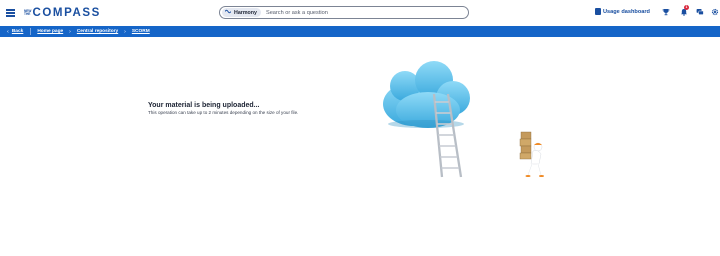 The height and width of the screenshot is (256, 720). I want to click on harmony-chip: Harmony, so click(241, 12).